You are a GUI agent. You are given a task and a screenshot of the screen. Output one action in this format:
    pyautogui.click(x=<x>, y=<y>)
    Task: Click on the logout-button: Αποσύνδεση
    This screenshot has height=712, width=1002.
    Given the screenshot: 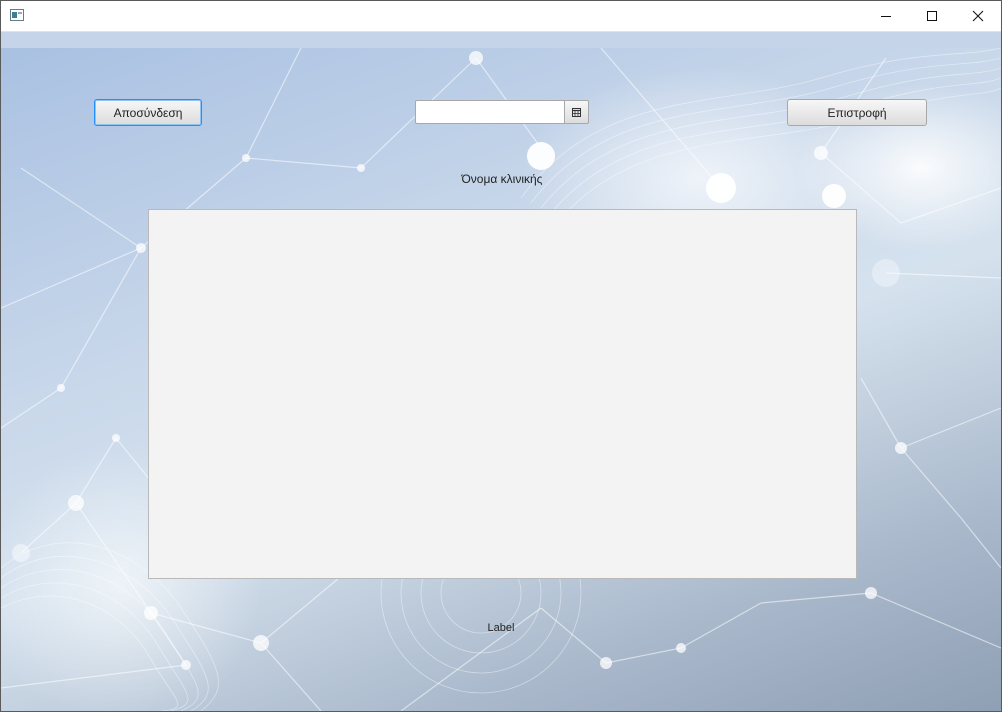 What is the action you would take?
    pyautogui.click(x=148, y=112)
    